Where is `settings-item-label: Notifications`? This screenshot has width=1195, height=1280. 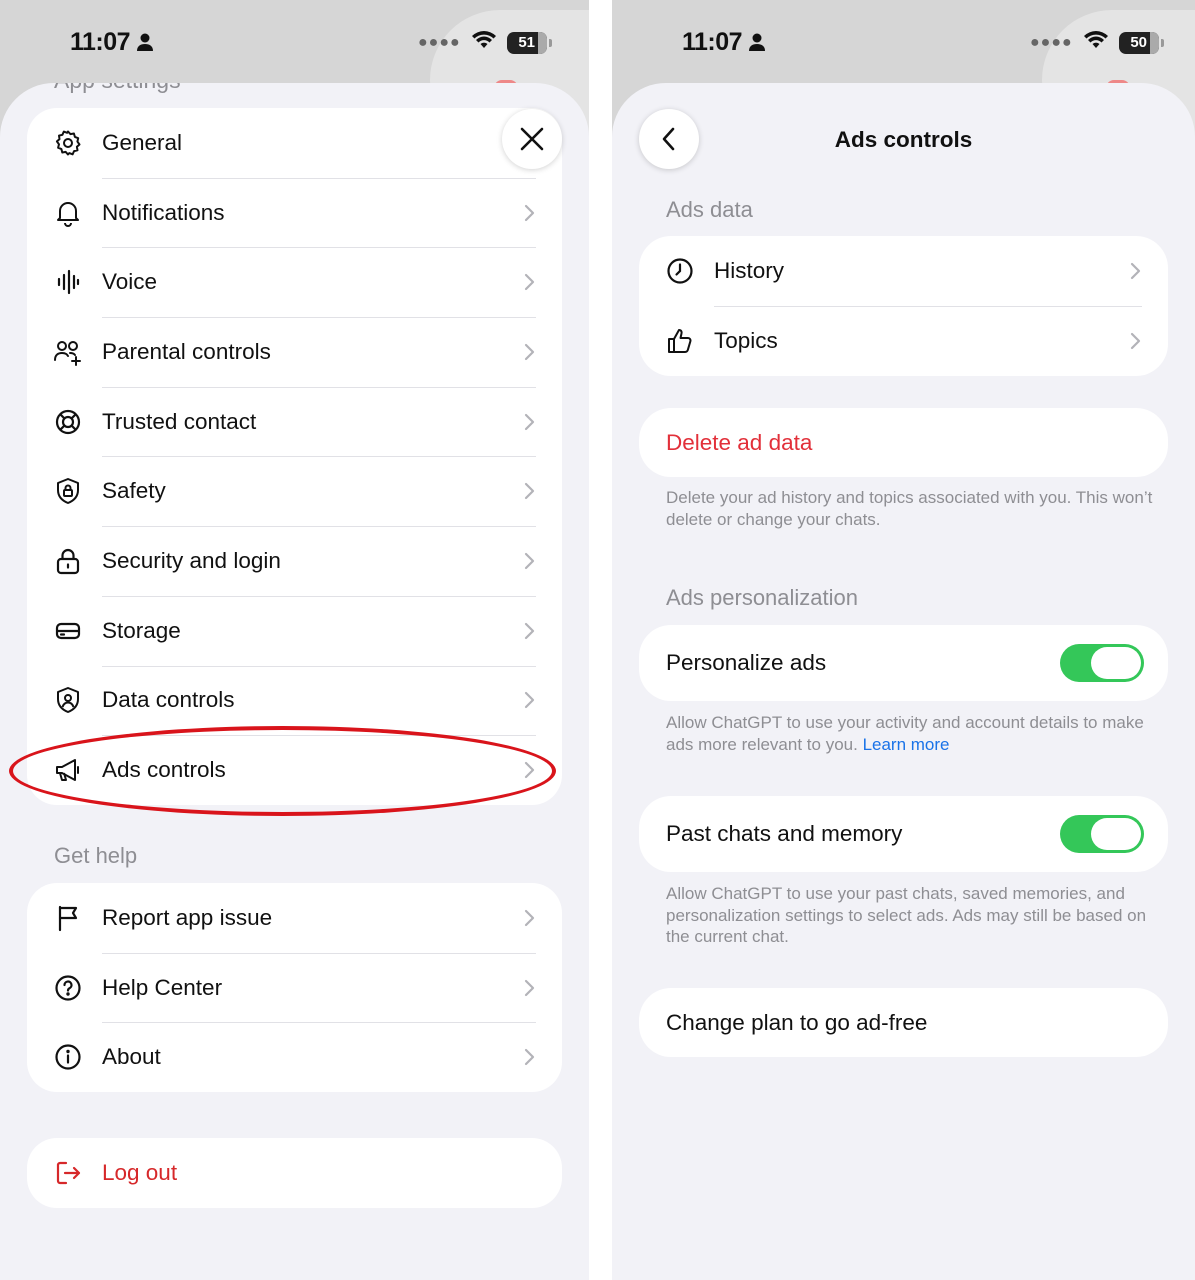
settings-item-label: Notifications is located at coordinates (163, 212).